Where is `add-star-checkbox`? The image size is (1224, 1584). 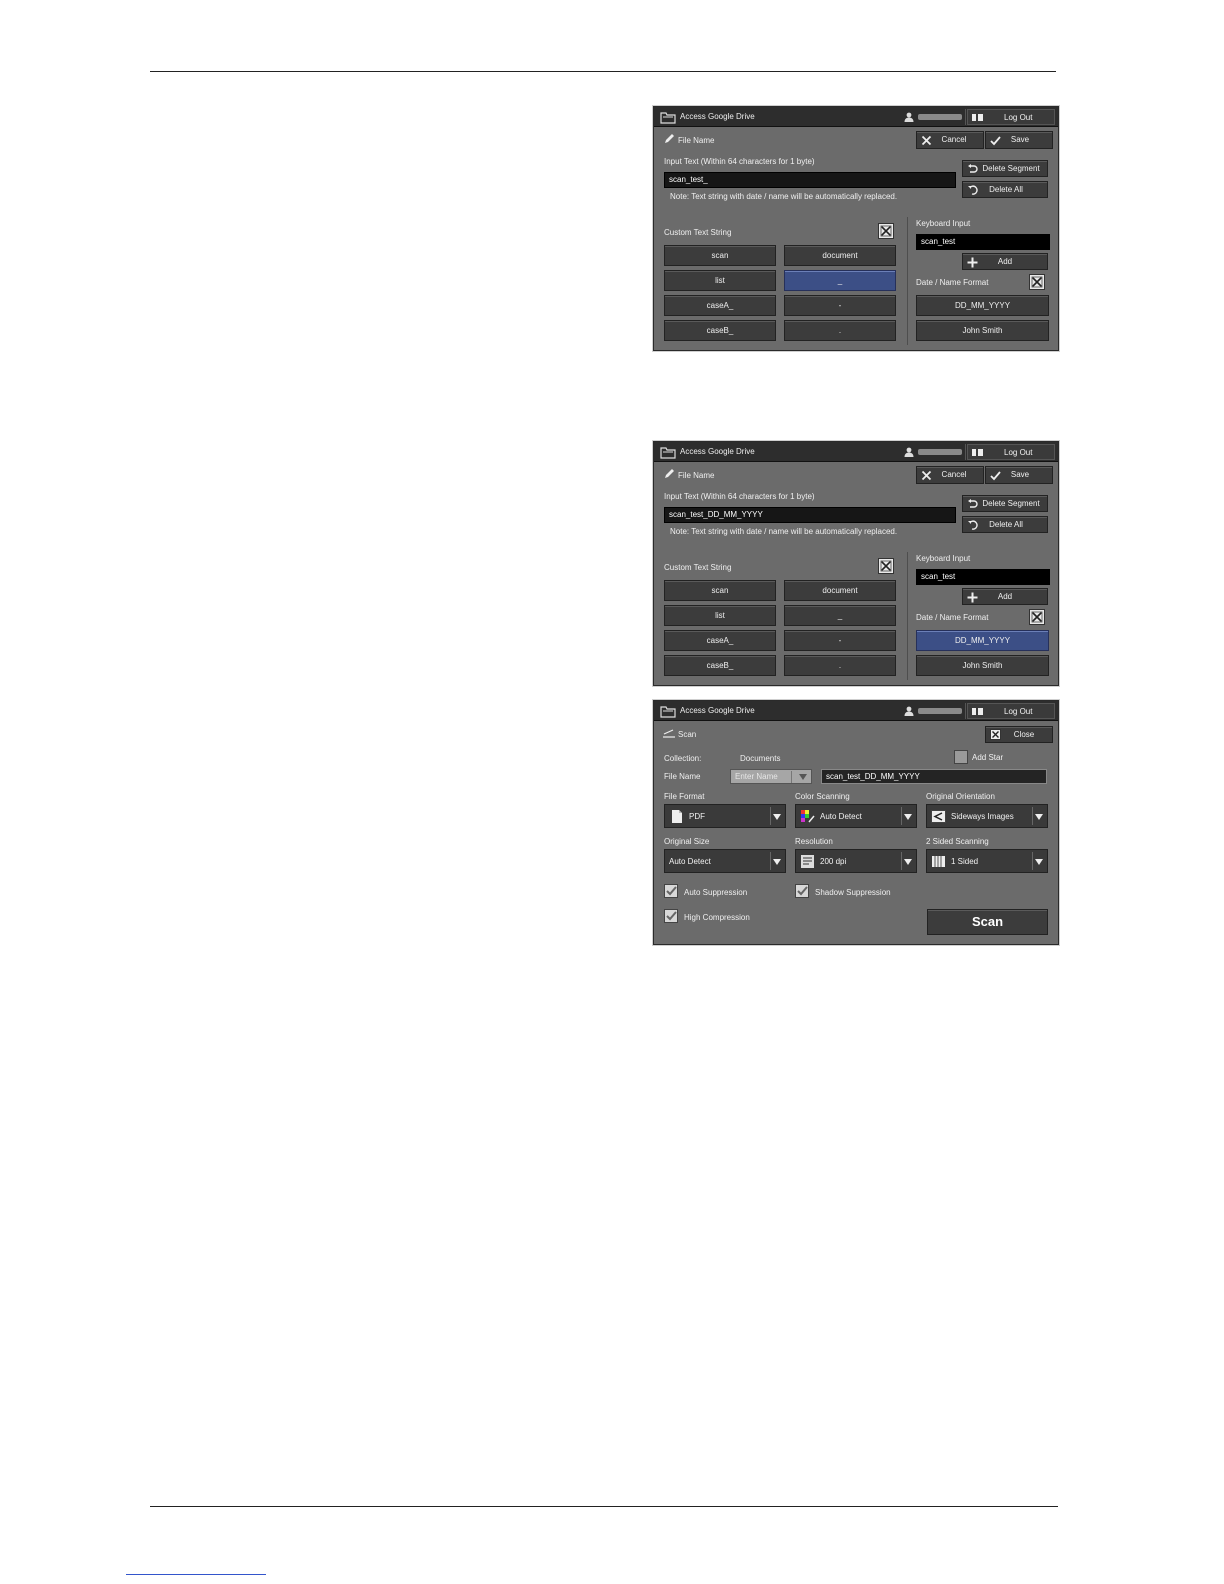 add-star-checkbox is located at coordinates (961, 757).